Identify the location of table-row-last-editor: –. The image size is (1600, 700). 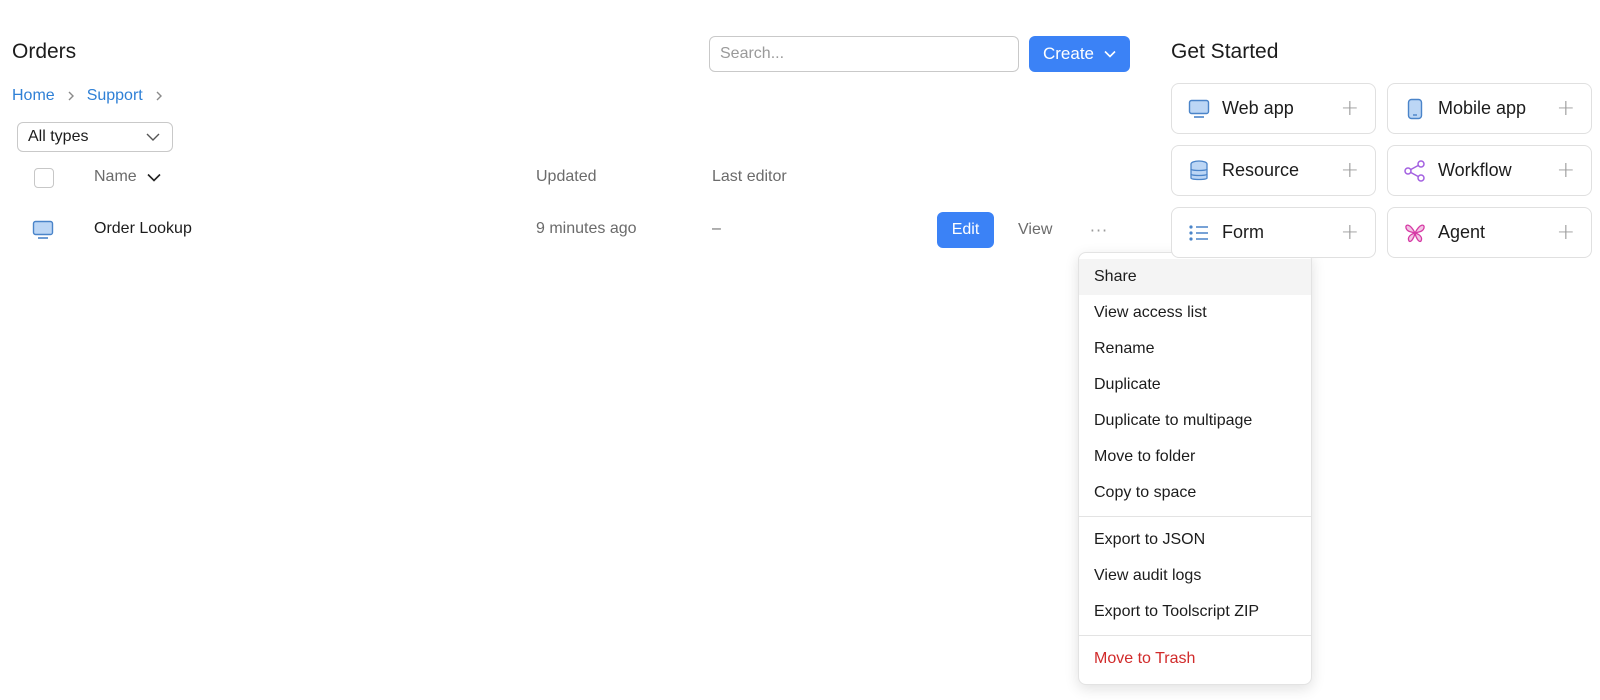
(716, 228).